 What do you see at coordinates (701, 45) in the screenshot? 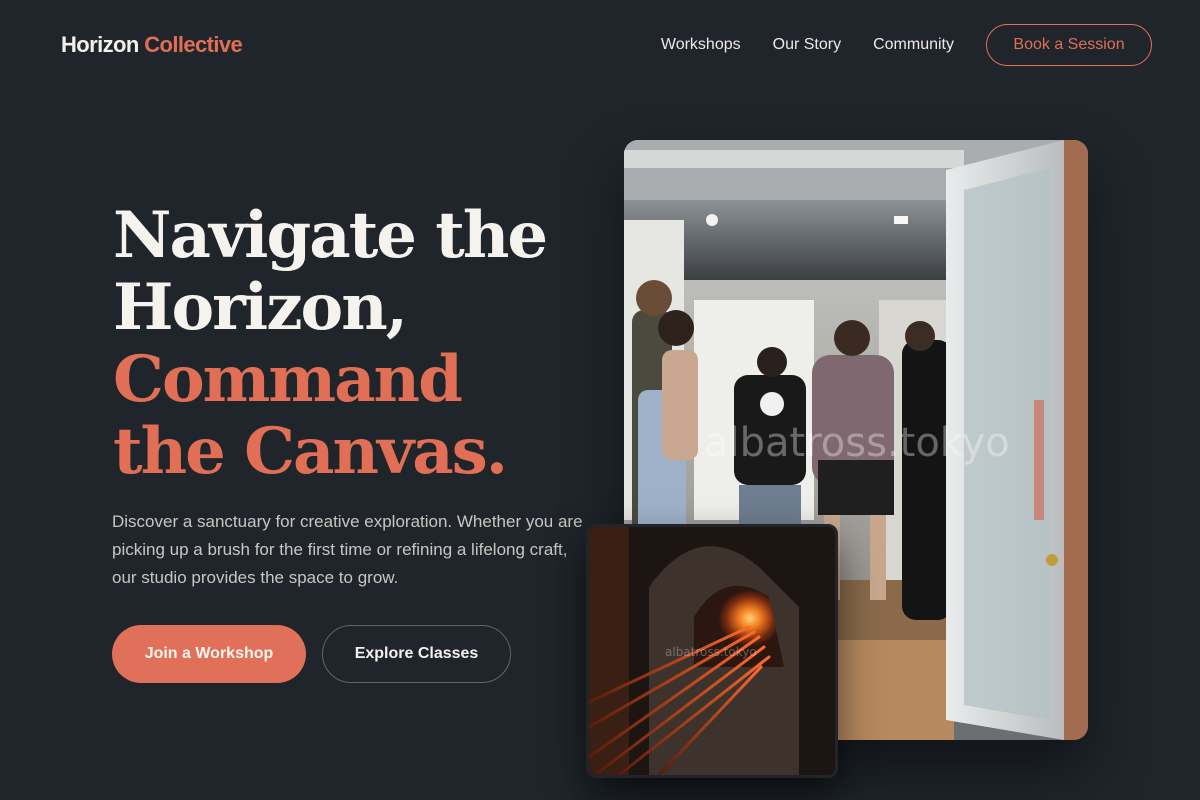
I see `nav-workshops: Workshops` at bounding box center [701, 45].